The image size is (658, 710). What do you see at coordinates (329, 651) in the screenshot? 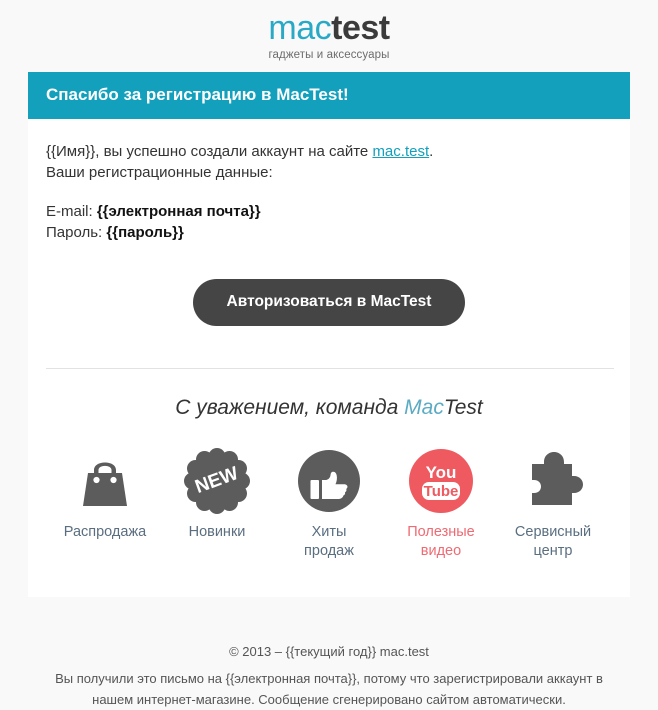
I see `footer-copyright: © 2013 – {{текущий год}} mac.test` at bounding box center [329, 651].